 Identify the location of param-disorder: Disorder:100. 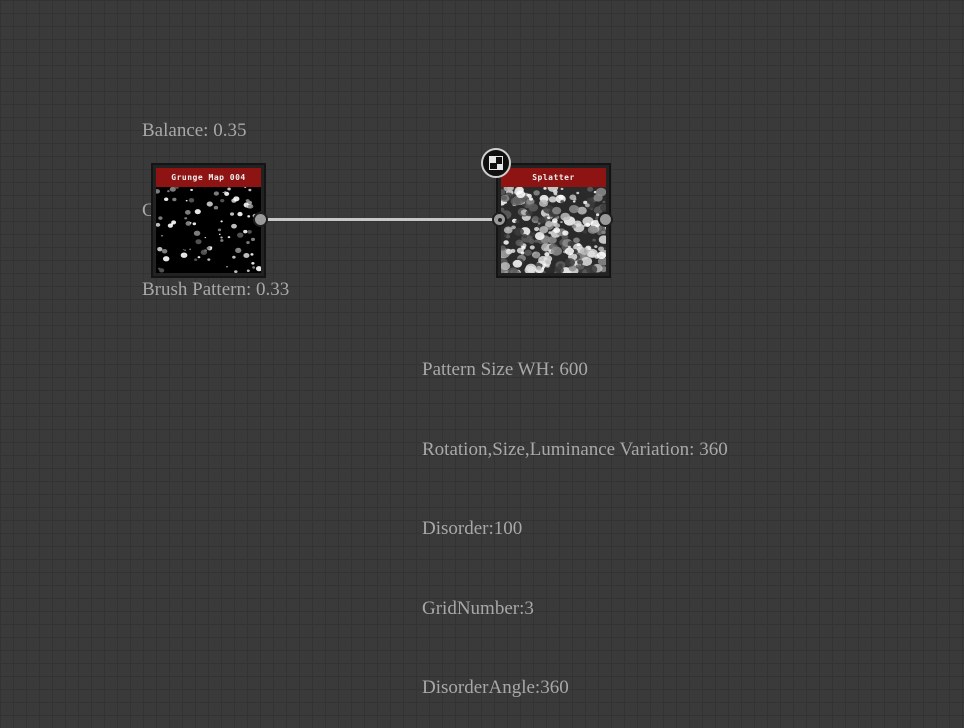
(472, 528).